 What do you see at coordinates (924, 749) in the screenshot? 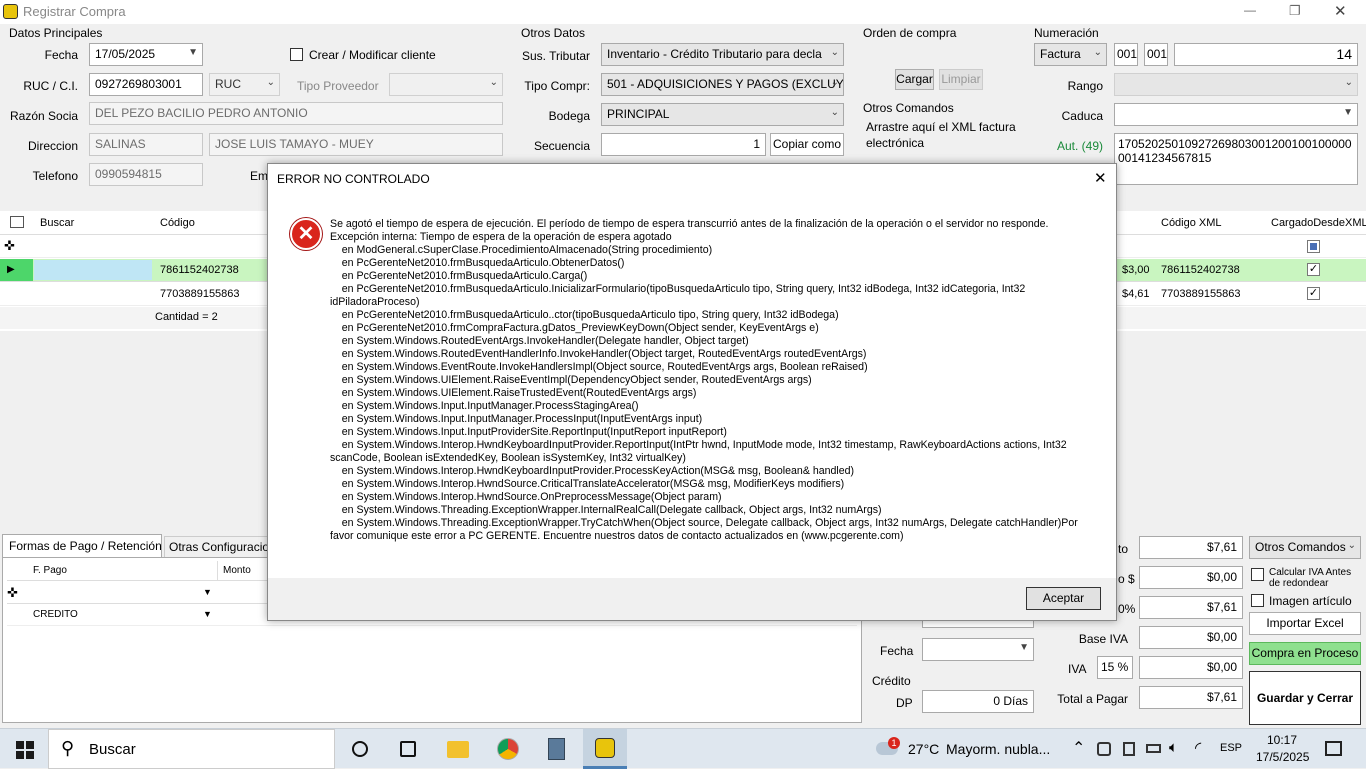
I see `weather-temp: 27°C` at bounding box center [924, 749].